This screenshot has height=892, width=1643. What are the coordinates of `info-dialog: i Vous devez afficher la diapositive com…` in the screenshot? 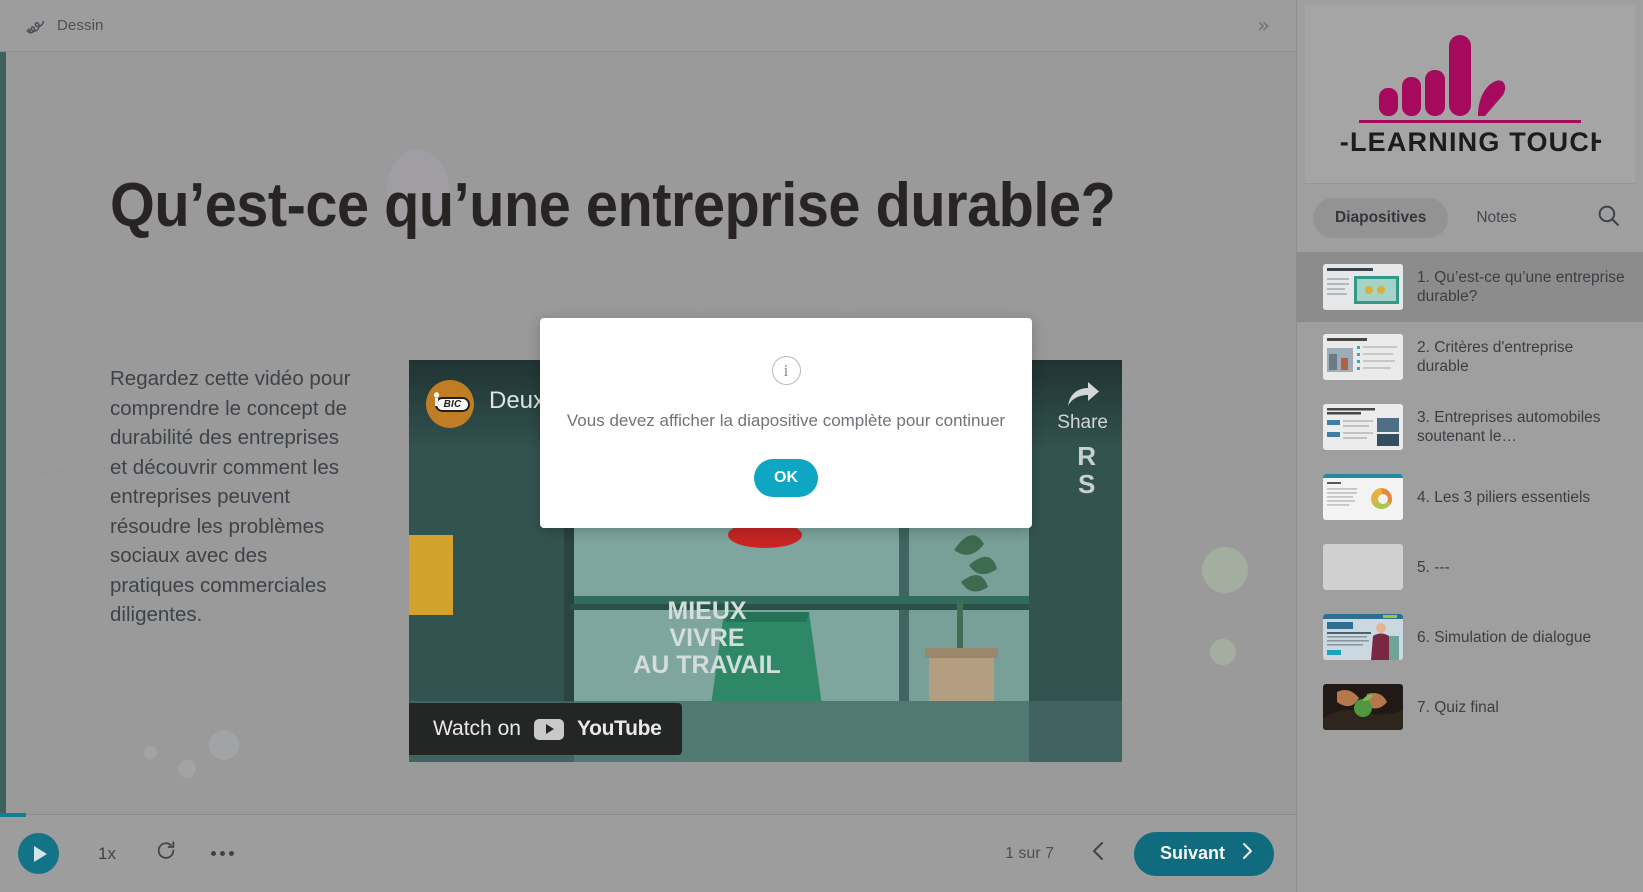 It's located at (786, 423).